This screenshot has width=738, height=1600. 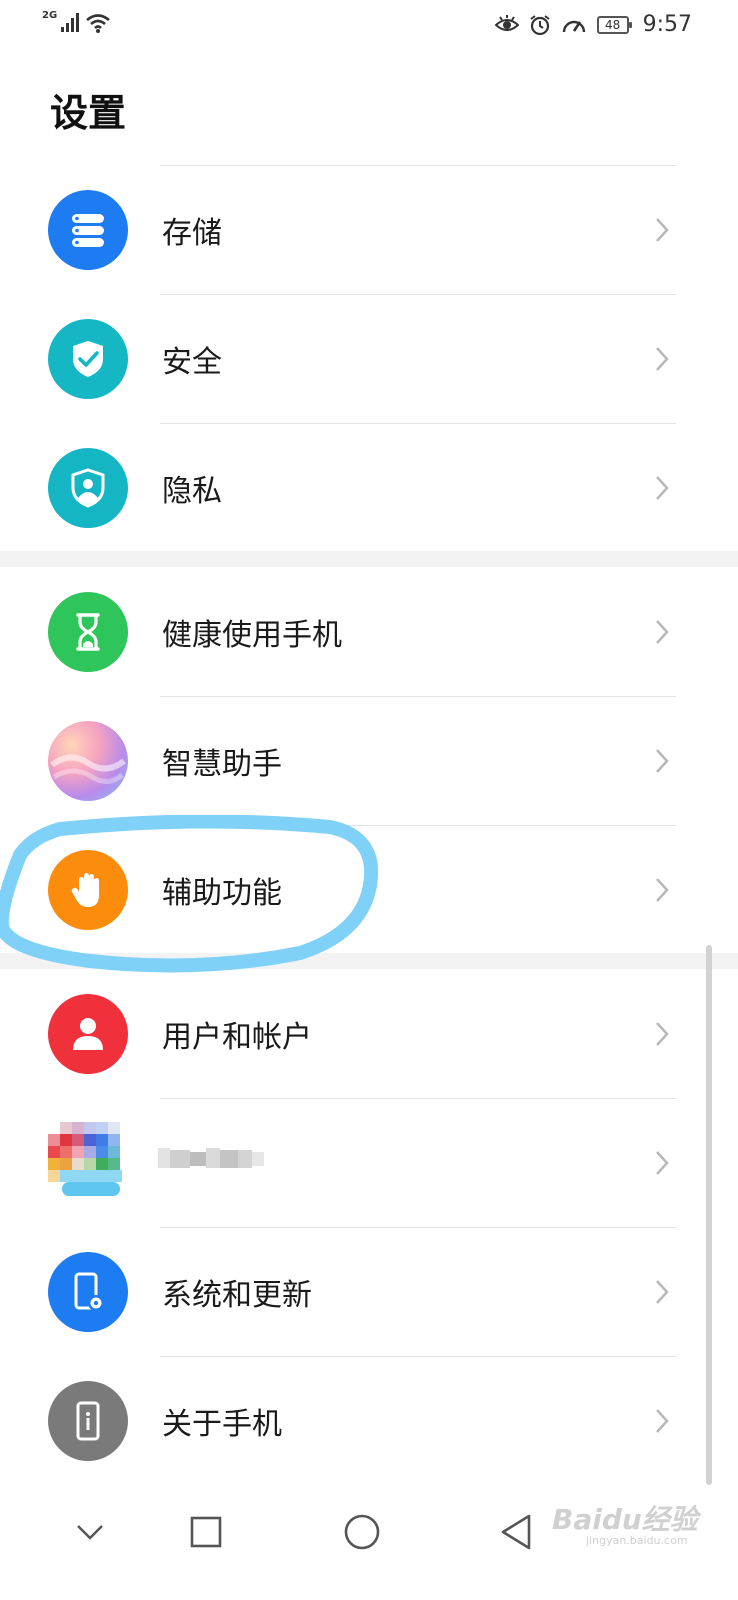 I want to click on settings-item-label: 存储, so click(x=192, y=233).